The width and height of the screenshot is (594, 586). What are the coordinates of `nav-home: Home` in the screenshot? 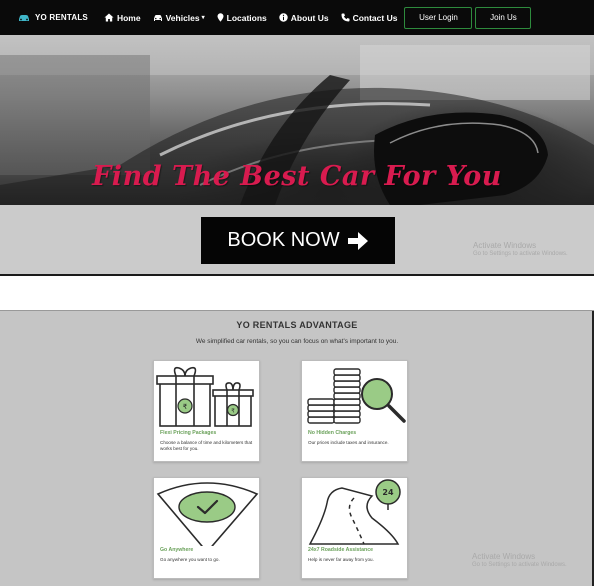 It's located at (122, 18).